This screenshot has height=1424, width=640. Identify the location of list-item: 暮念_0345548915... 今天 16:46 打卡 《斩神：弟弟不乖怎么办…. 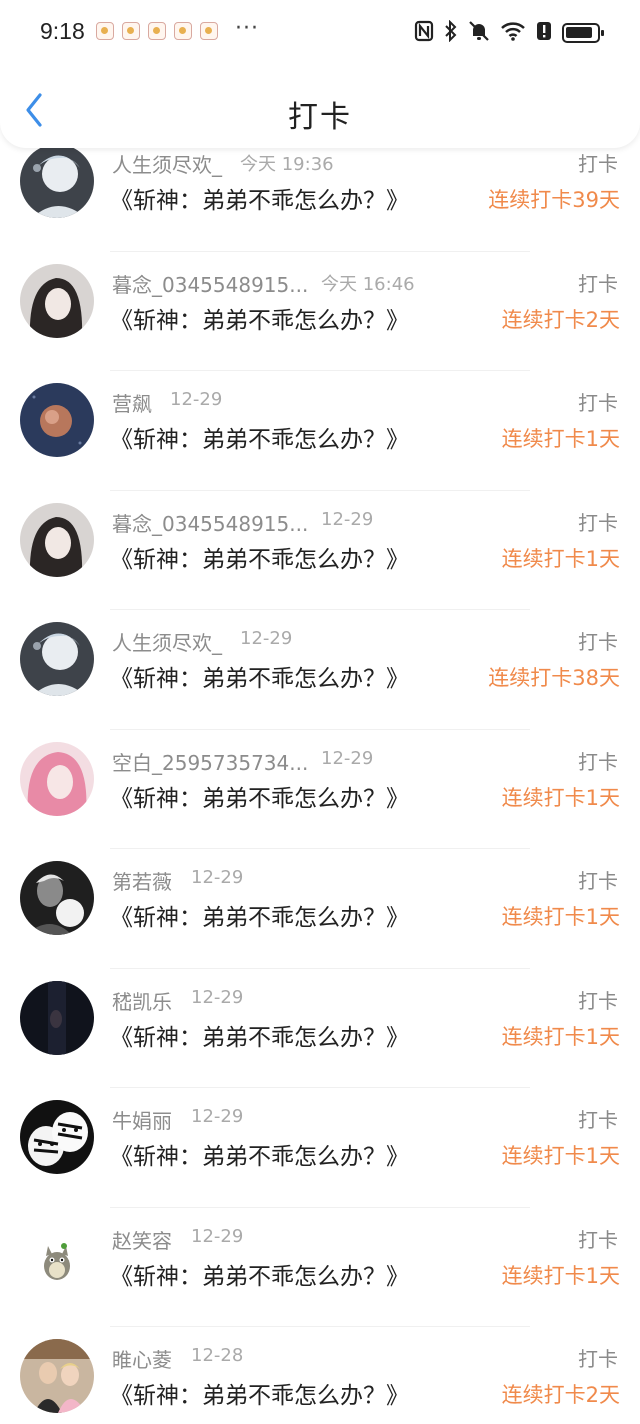
(320, 311).